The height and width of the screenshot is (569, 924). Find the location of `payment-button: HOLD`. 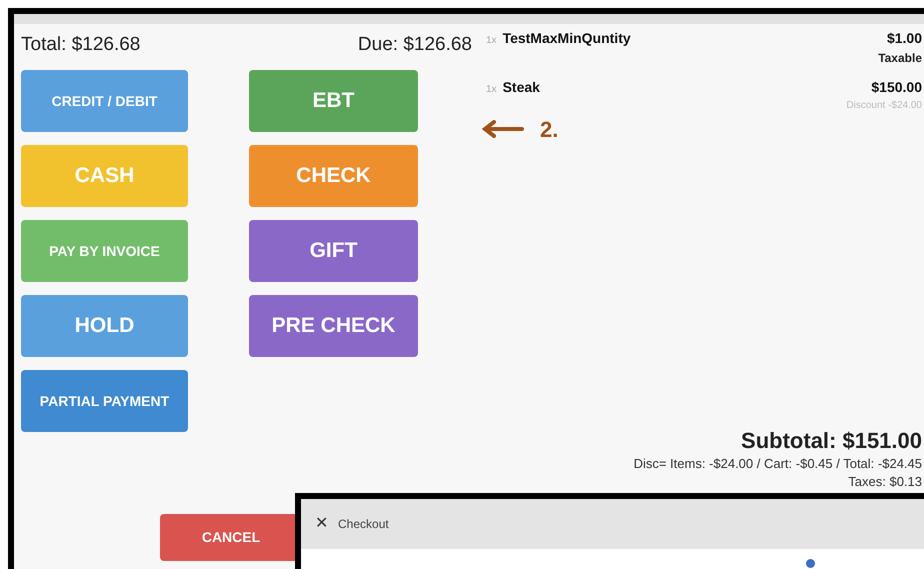

payment-button: HOLD is located at coordinates (104, 326).